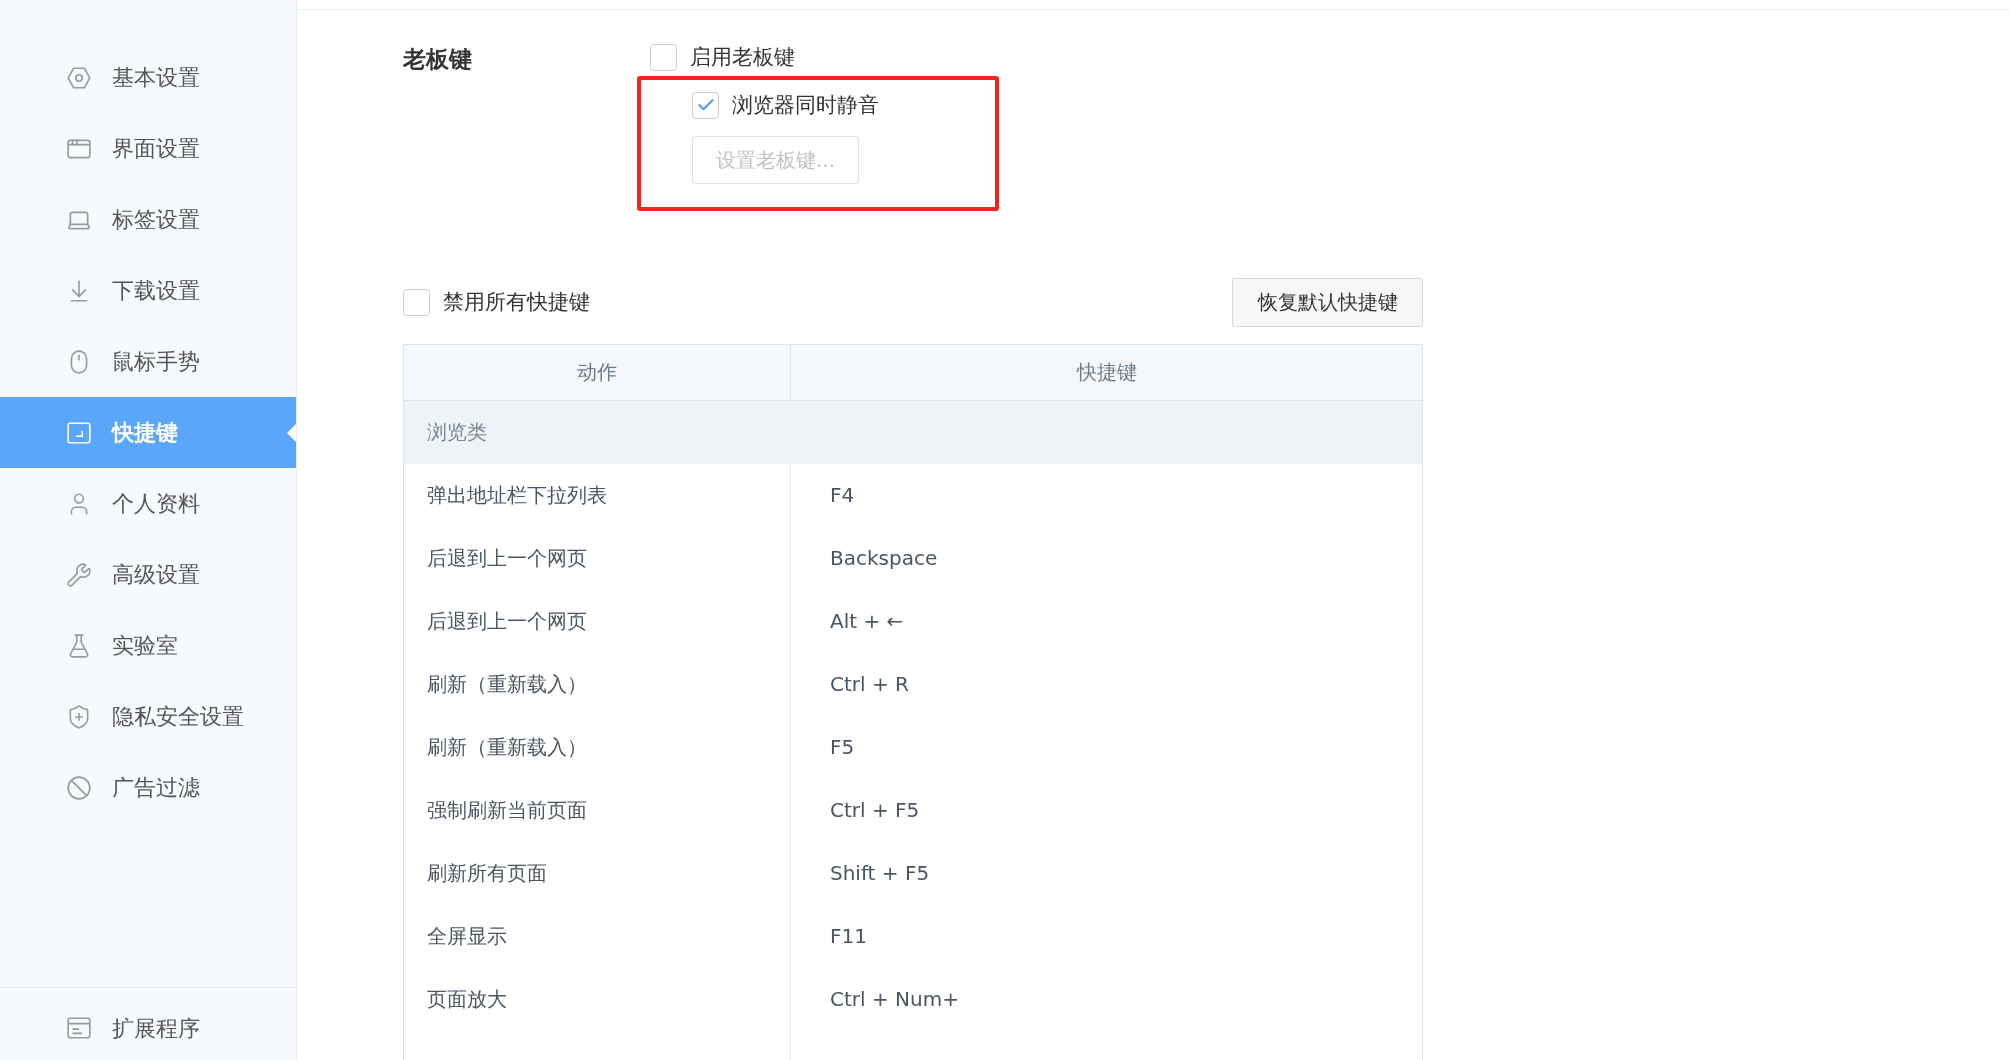  Describe the element at coordinates (148, 148) in the screenshot. I see `sidebar-item: 界面设置` at that location.